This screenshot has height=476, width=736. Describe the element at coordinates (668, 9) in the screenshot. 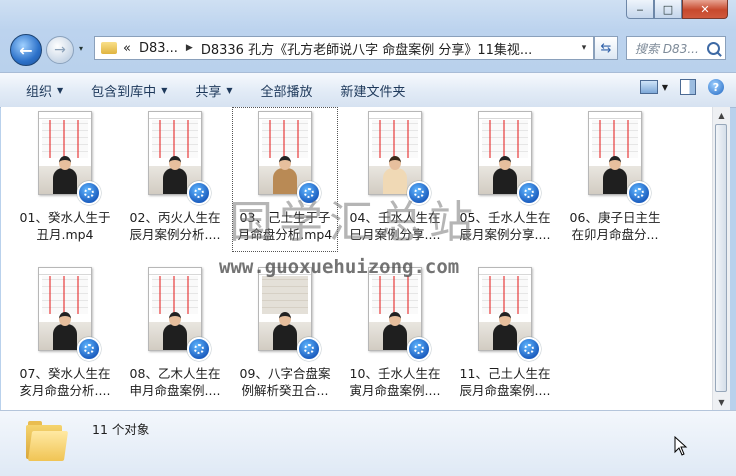

I see `maximize-button: □` at that location.